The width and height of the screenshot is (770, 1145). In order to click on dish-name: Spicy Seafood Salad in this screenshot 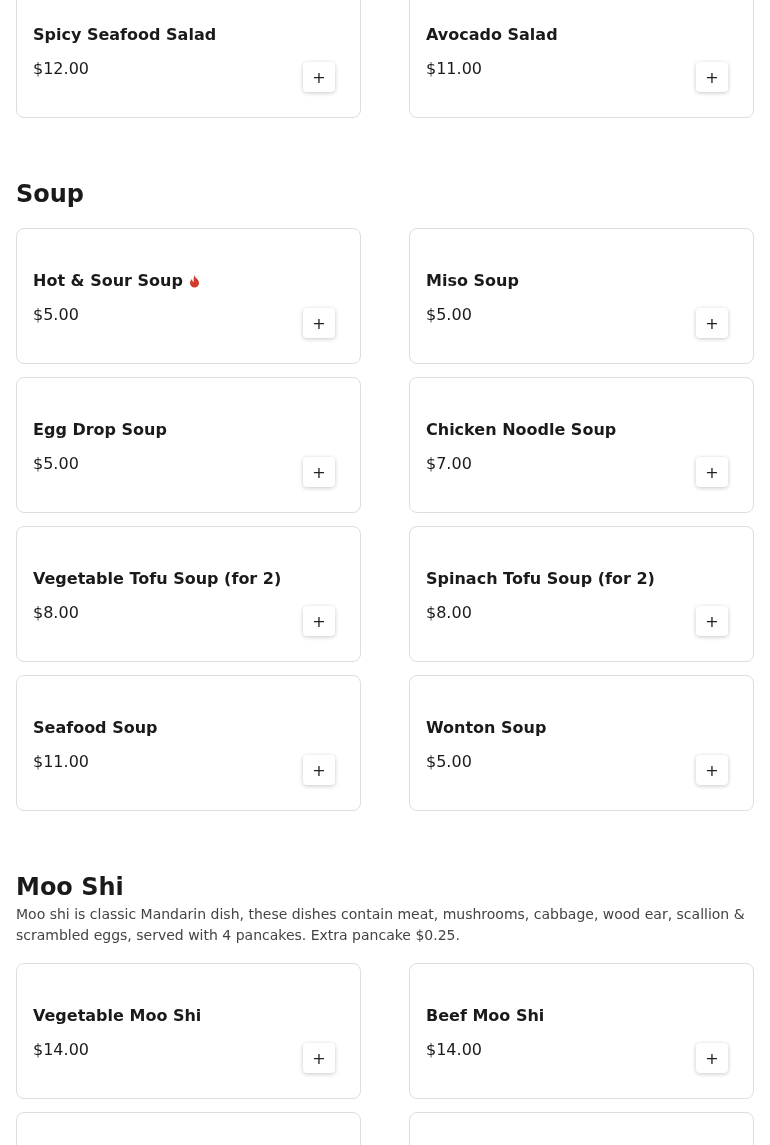, I will do `click(125, 35)`.